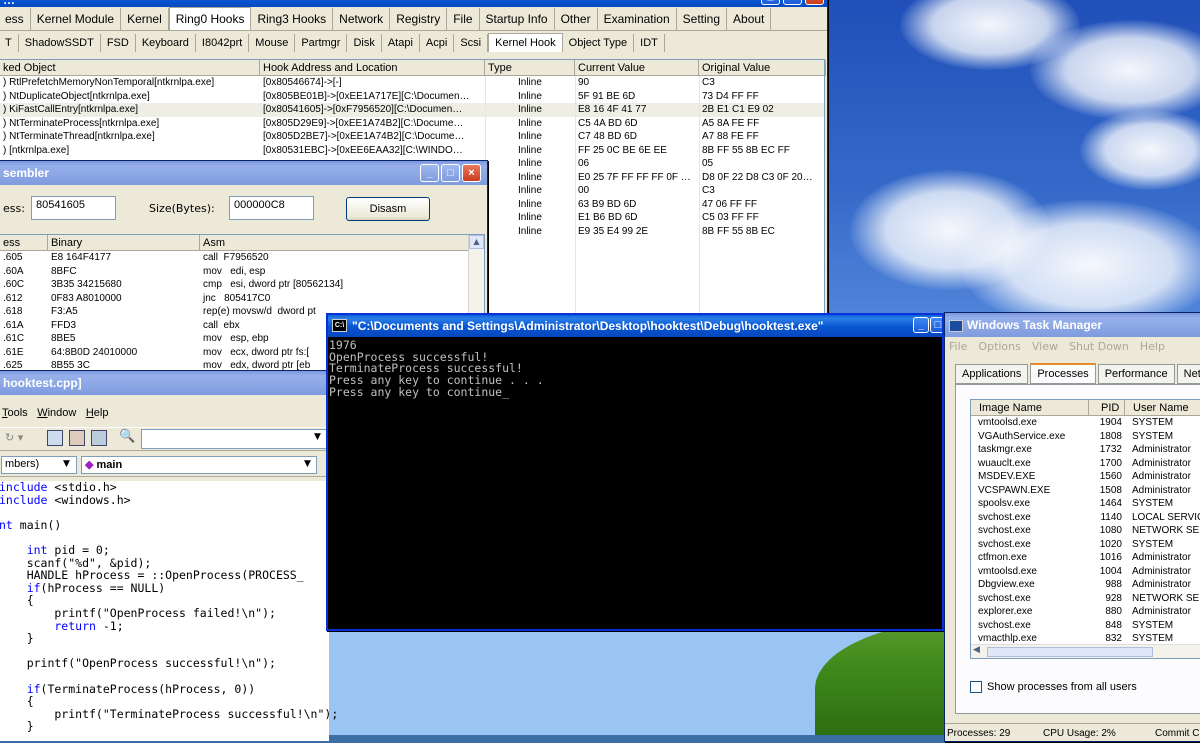 The height and width of the screenshot is (743, 1200). Describe the element at coordinates (576, 19) in the screenshot. I see `ark-tab-other: Other` at that location.